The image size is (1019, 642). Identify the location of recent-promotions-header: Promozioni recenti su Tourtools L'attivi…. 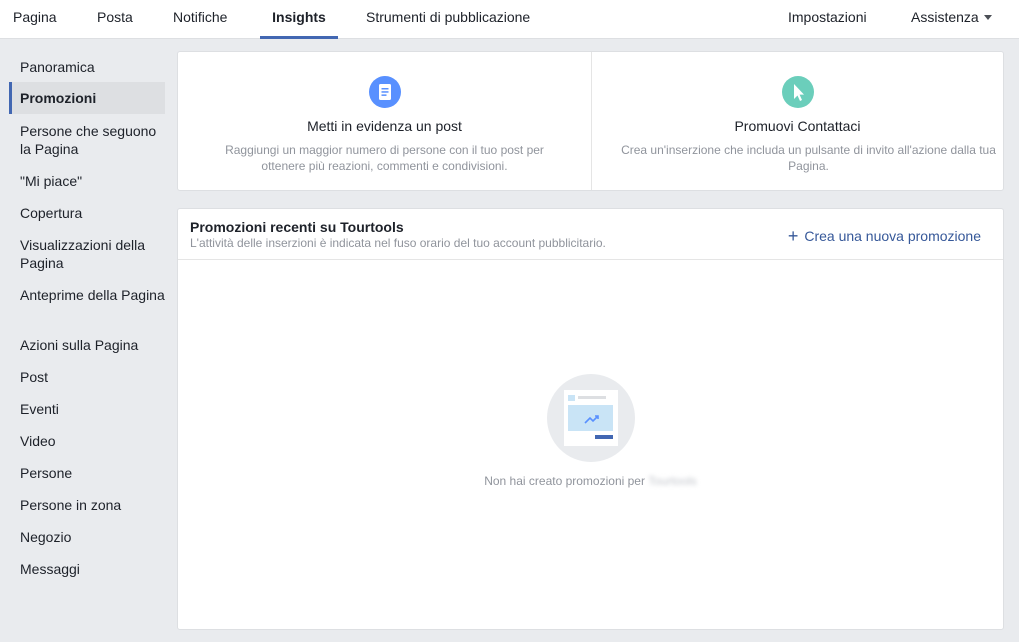
(590, 234).